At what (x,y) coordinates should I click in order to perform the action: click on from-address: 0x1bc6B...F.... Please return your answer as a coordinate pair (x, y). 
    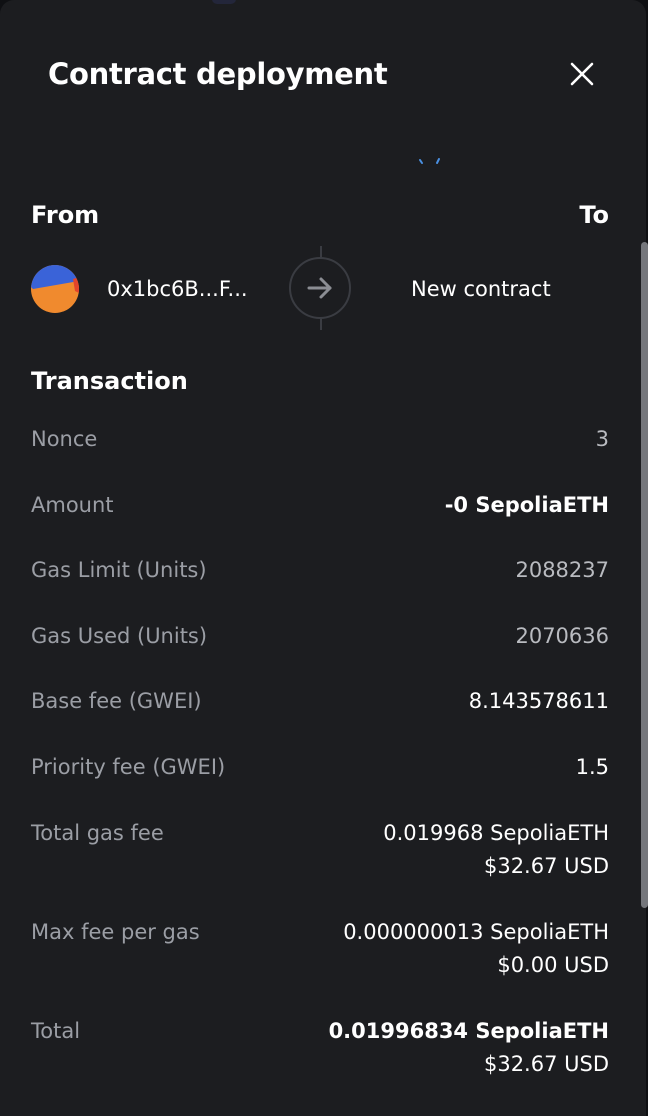
    Looking at the image, I should click on (177, 289).